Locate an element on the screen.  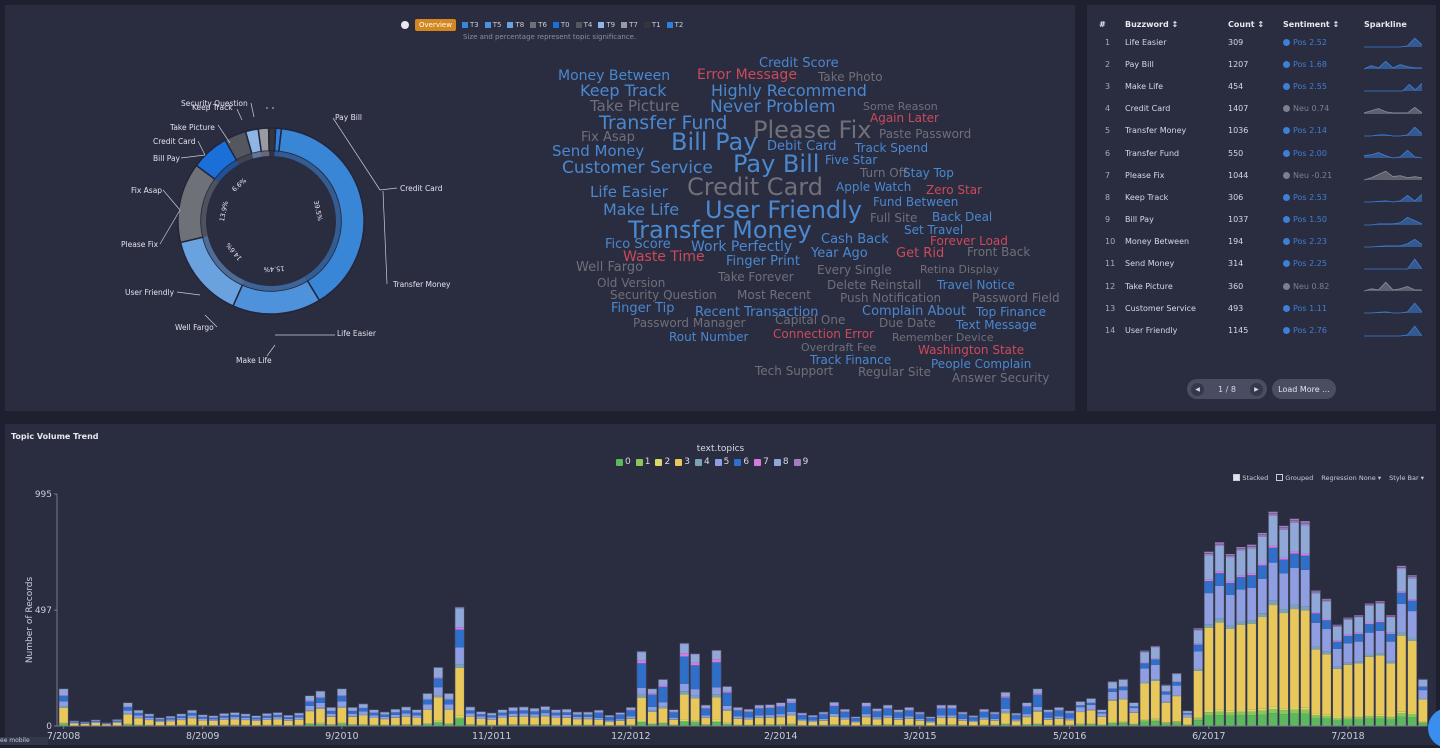
word-cloud-term: Regular Site is located at coordinates (894, 372).